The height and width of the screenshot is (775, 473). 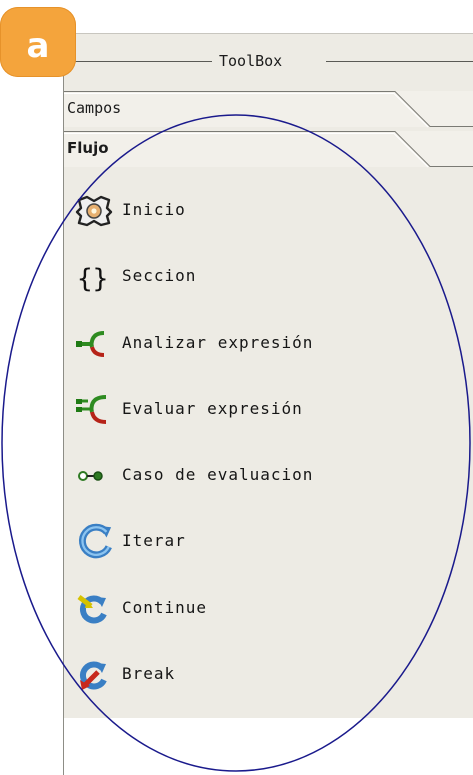 What do you see at coordinates (254, 211) in the screenshot?
I see `toolbox-item-inicio: Inicio` at bounding box center [254, 211].